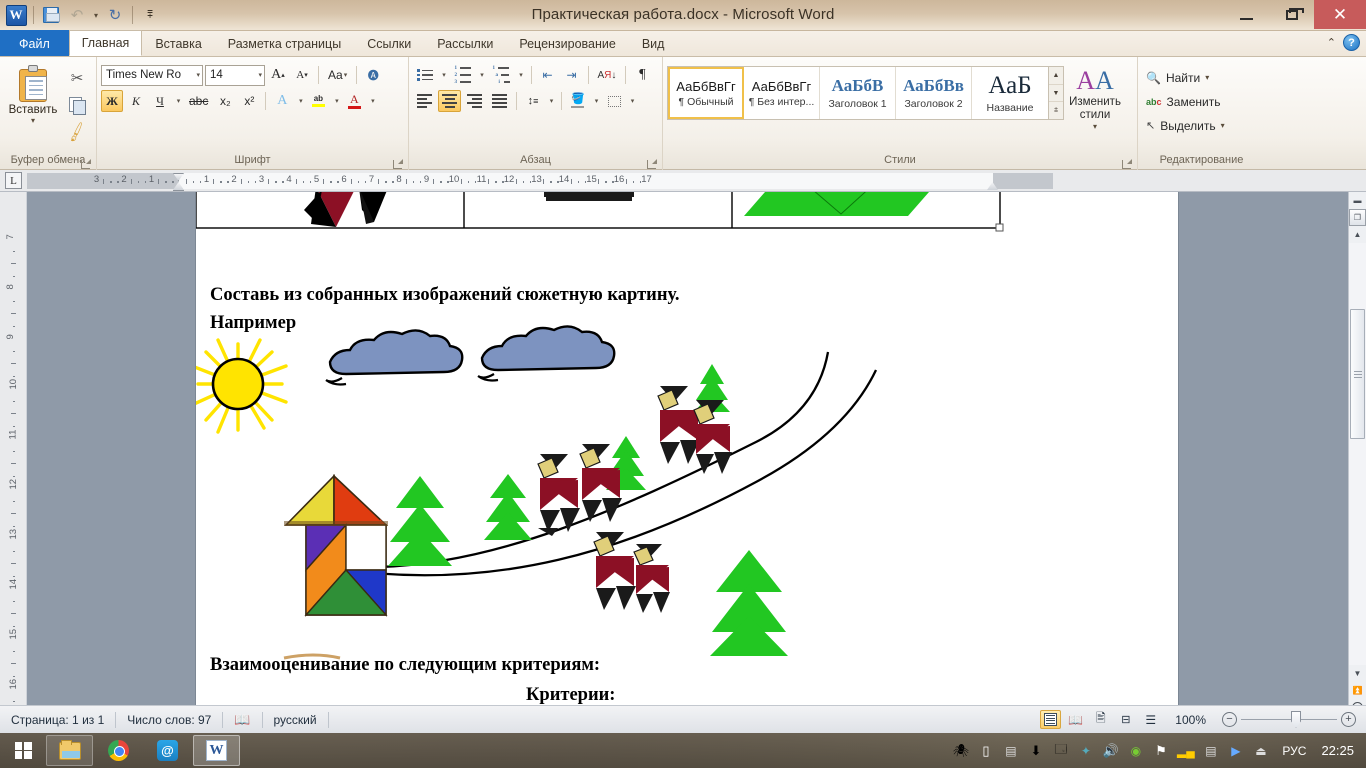  I want to click on taskbar-chrome, so click(118, 750).